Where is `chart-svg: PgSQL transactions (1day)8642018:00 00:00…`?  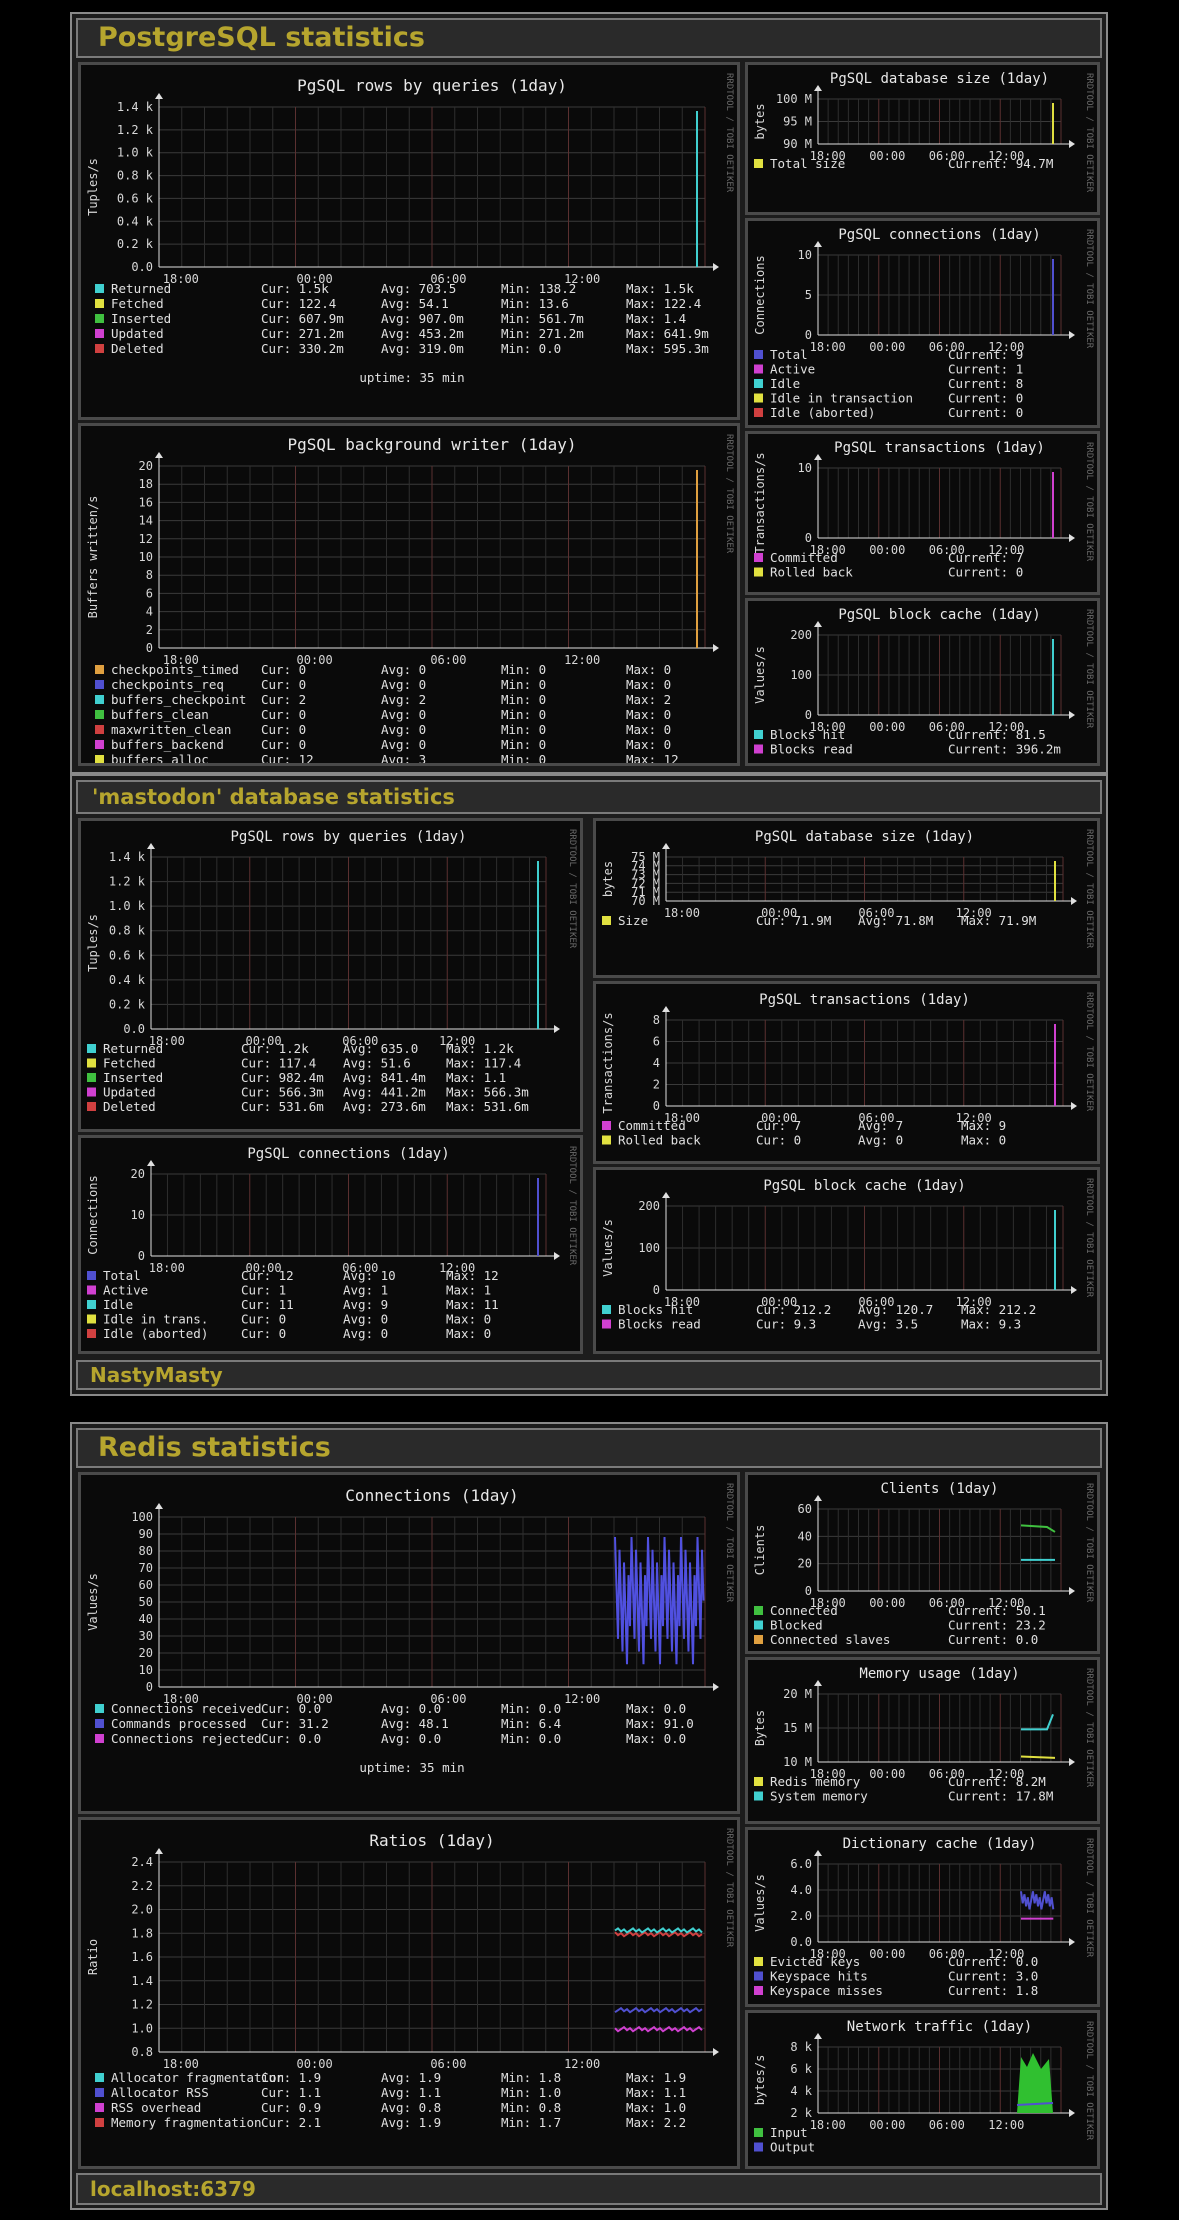 chart-svg: PgSQL transactions (1day)8642018:00 00:00… is located at coordinates (847, 1070).